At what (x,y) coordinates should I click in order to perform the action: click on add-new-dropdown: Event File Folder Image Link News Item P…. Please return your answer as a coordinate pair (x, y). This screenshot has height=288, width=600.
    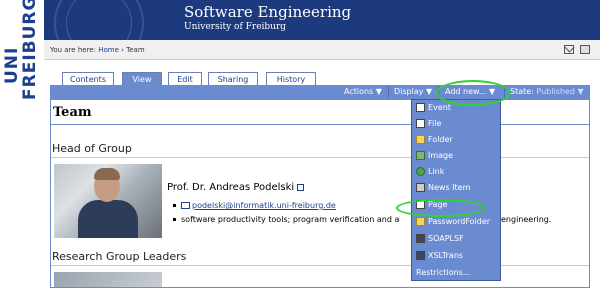
    Looking at the image, I should click on (456, 190).